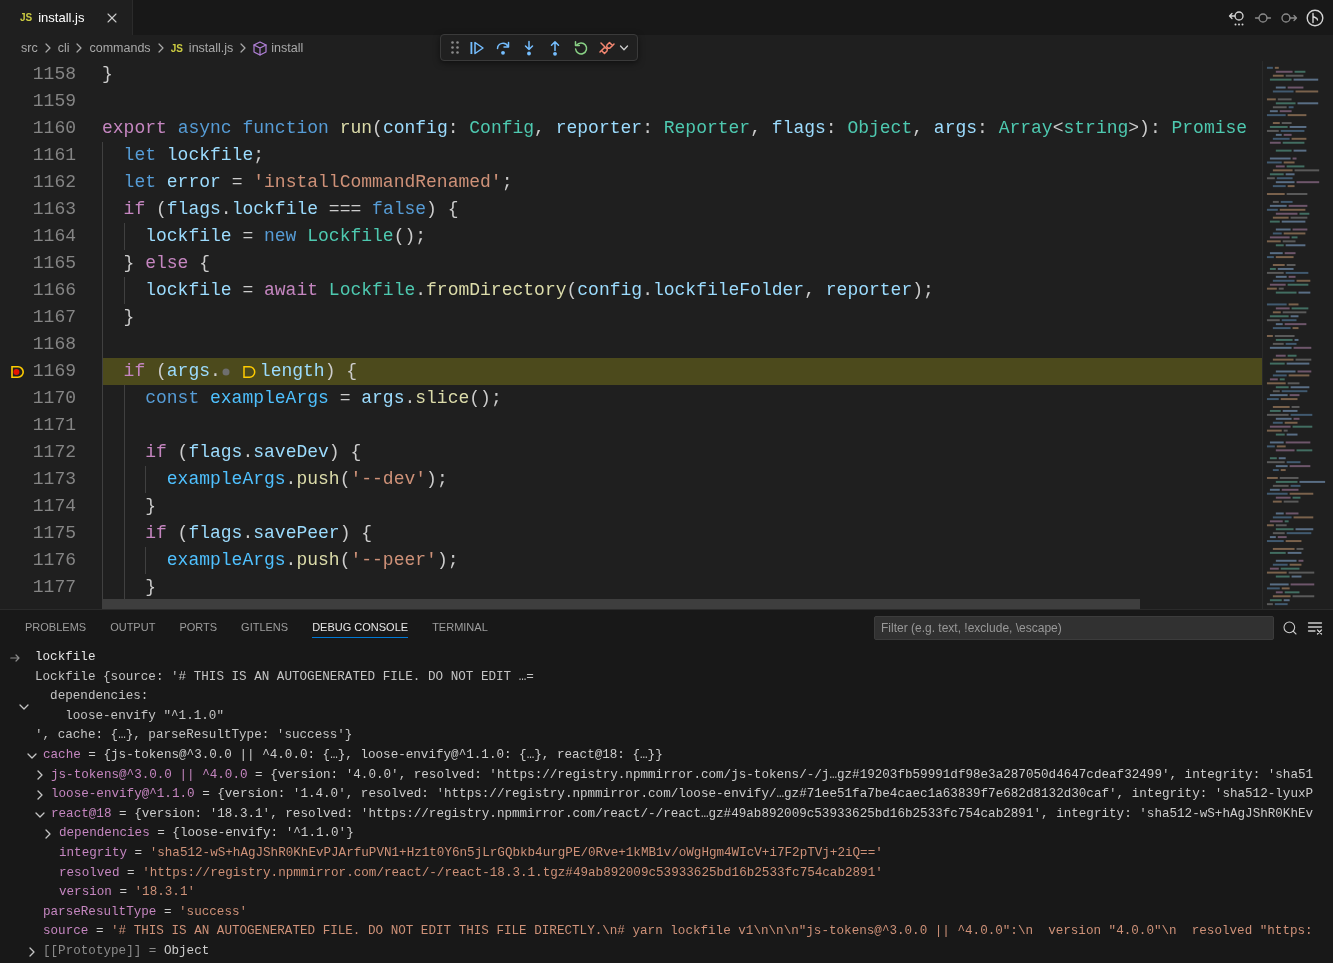  Describe the element at coordinates (225, 371) in the screenshot. I see `dot-icon` at that location.